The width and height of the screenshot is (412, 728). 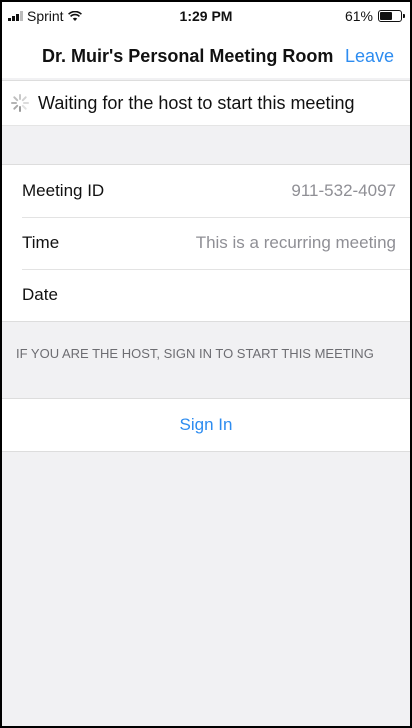 I want to click on battery-icon, so click(x=391, y=16).